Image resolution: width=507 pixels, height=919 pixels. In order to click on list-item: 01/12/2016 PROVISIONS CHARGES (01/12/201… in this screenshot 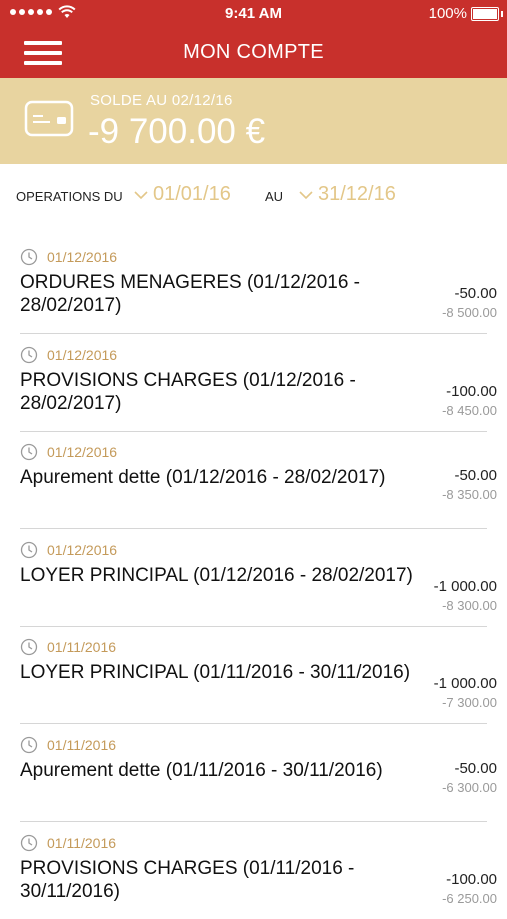, I will do `click(258, 383)`.